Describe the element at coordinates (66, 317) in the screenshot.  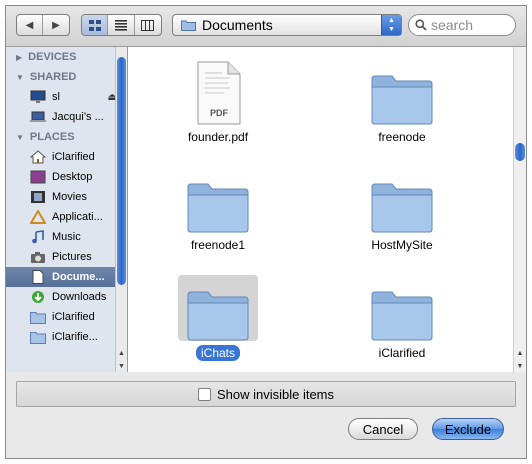
I see `sidebar-item-iclarified-folder: iClarified` at that location.